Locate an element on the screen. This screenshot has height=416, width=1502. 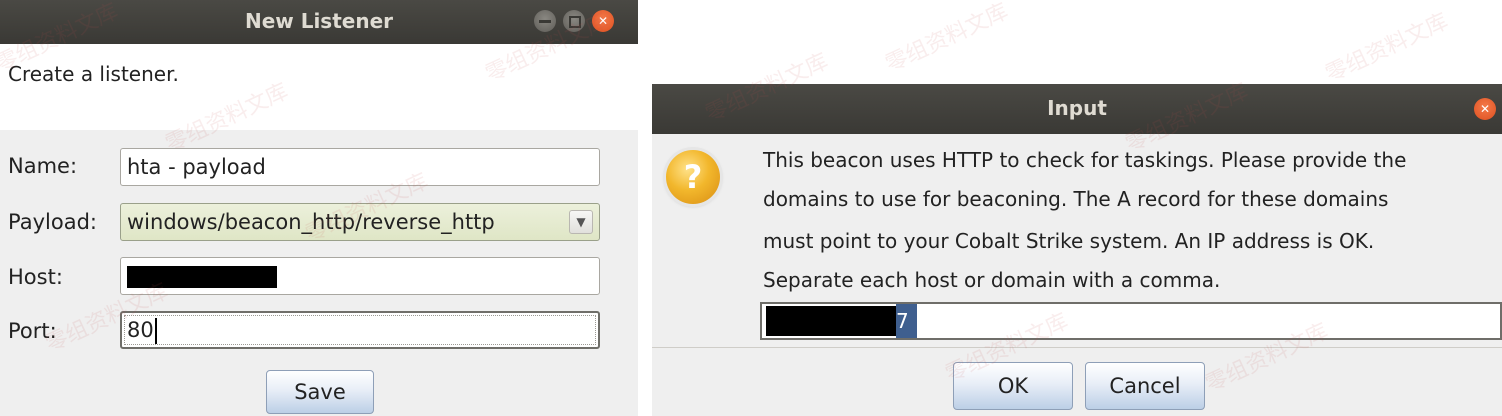
port-input: 80 is located at coordinates (360, 330).